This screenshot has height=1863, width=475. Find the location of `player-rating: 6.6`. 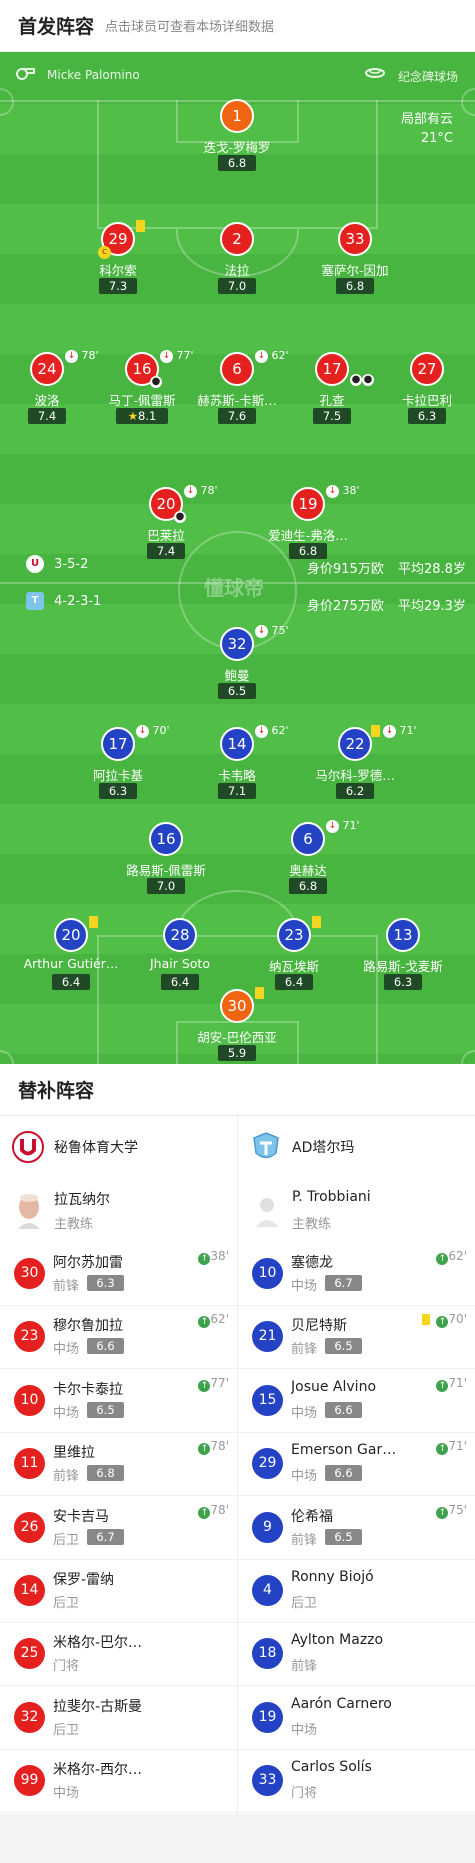

player-rating: 6.6 is located at coordinates (105, 1346).